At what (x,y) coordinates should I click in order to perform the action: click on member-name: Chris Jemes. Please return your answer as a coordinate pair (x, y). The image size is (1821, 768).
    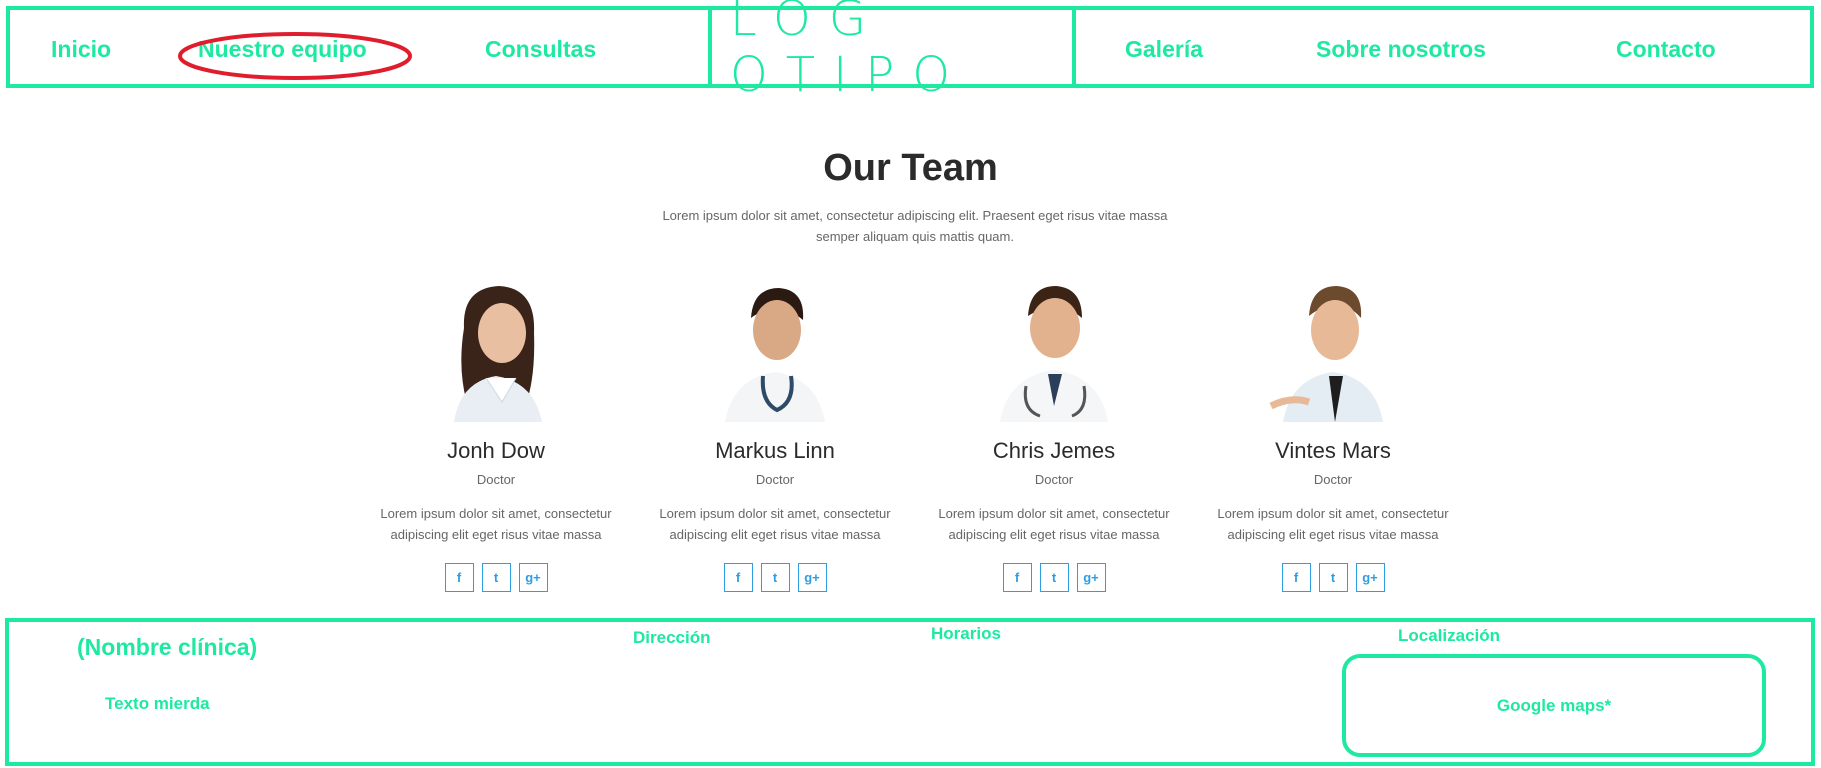
    Looking at the image, I should click on (1054, 450).